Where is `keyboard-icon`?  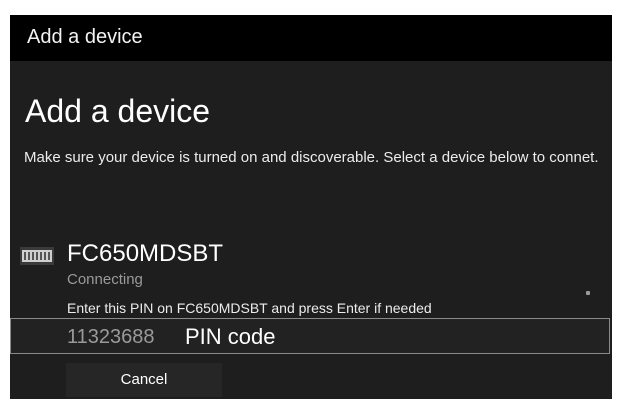
keyboard-icon is located at coordinates (37, 256).